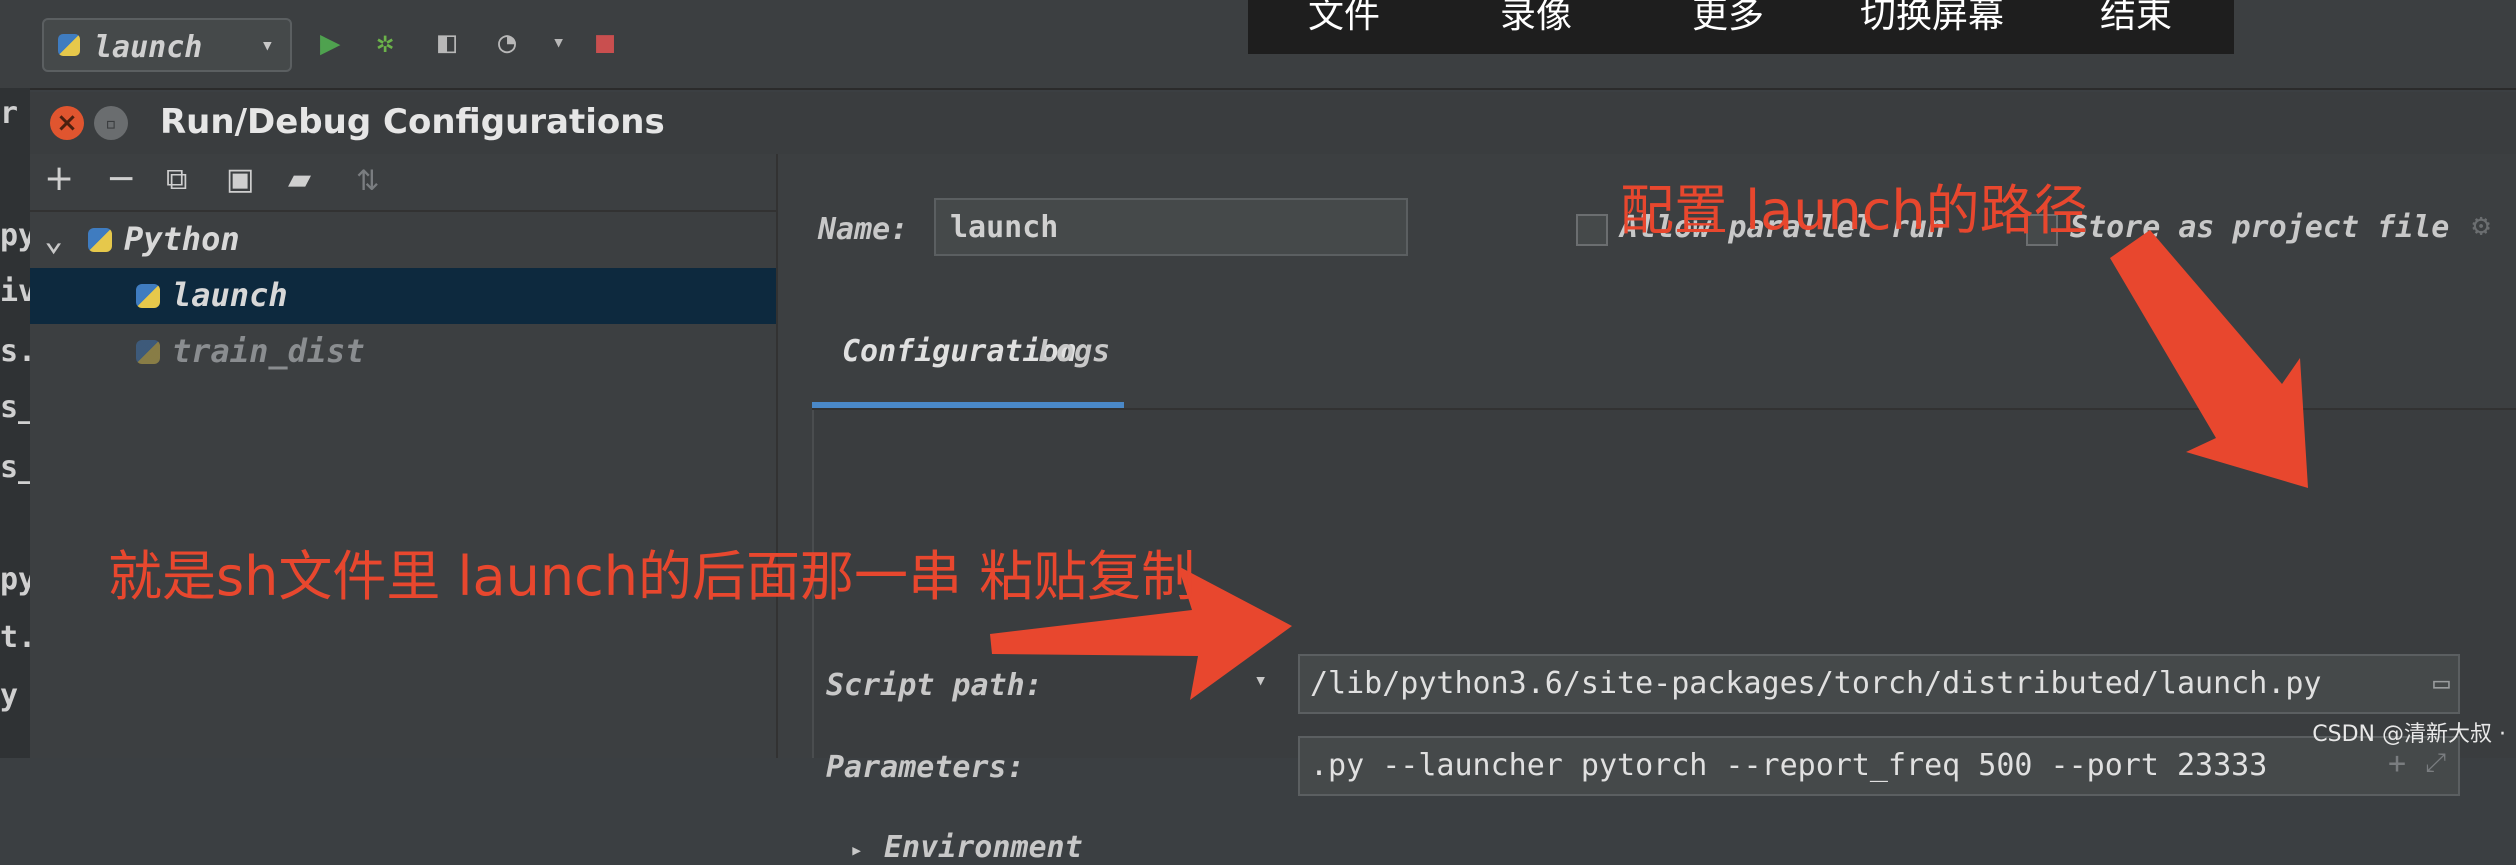  I want to click on annotation-parameters: 就是sh文件里 launch的后面那一串 粘贴复制, so click(652, 576).